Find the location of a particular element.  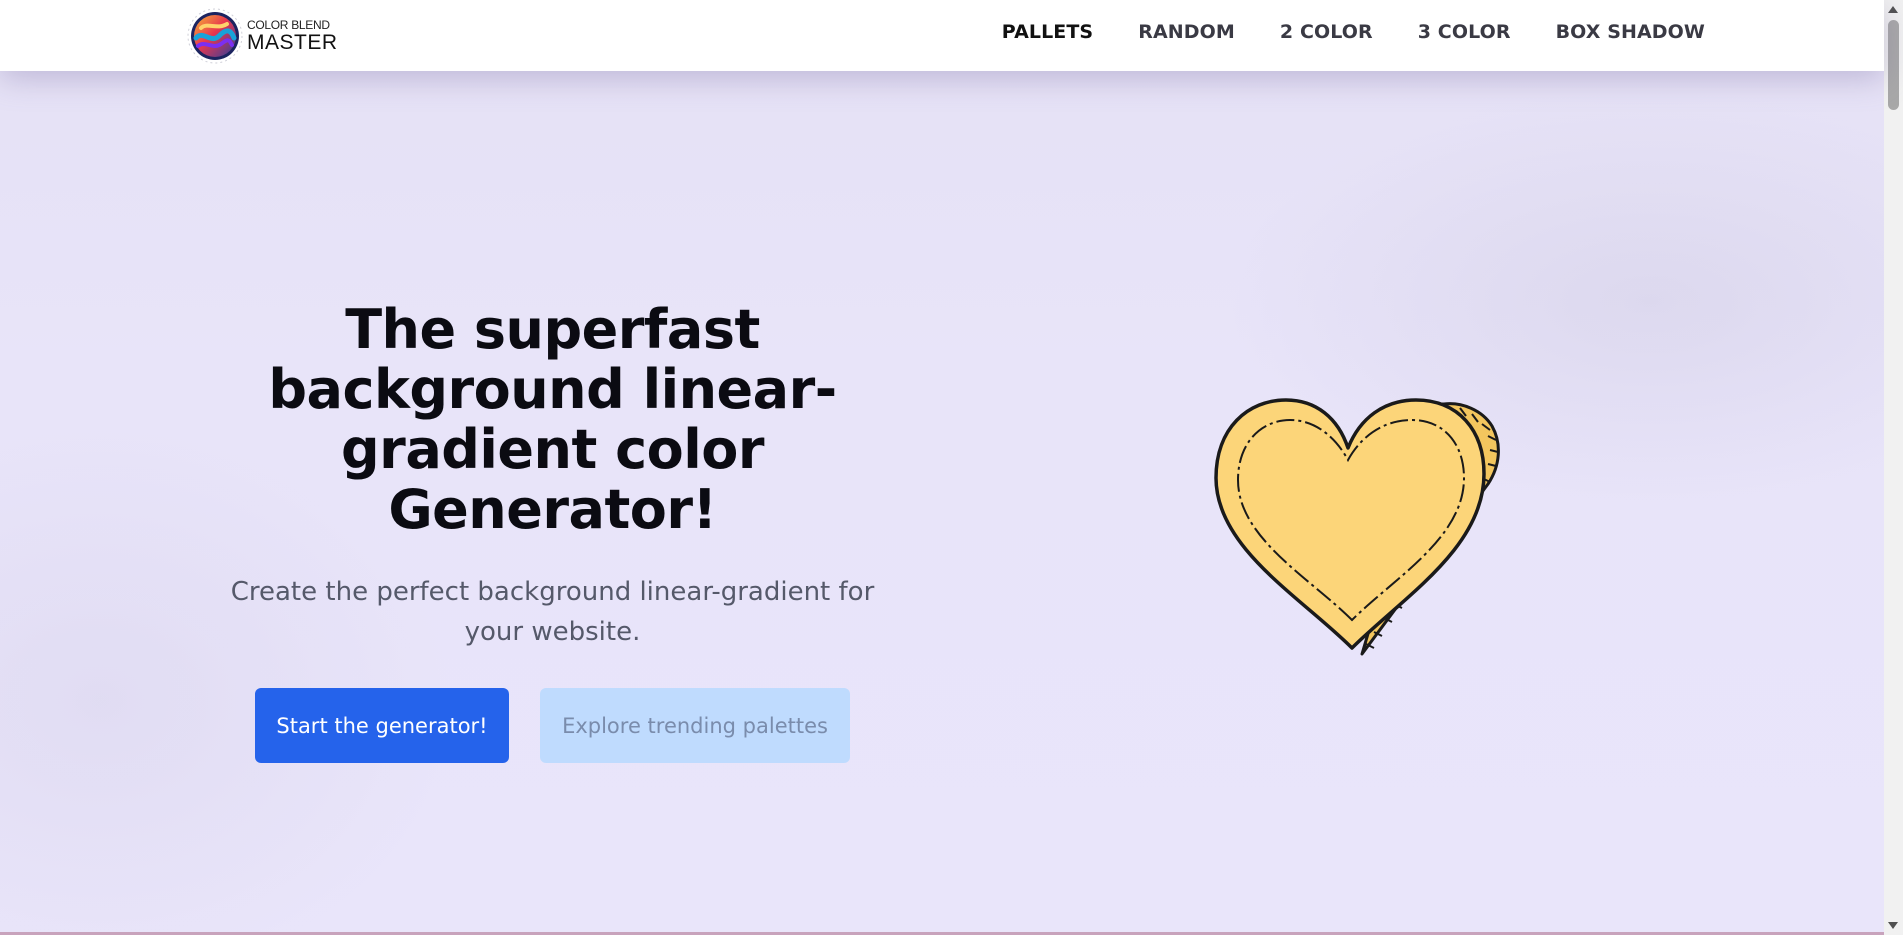

start-generator-button: Start the generator! is located at coordinates (382, 725).